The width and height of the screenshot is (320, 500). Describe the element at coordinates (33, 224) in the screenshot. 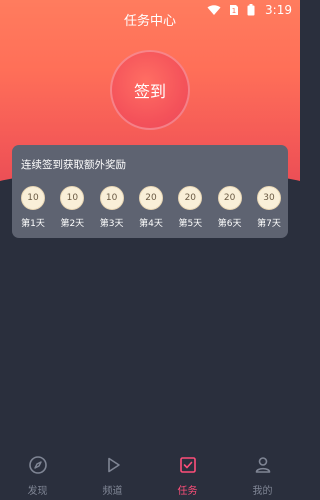

I see `day-label: 第1天` at that location.